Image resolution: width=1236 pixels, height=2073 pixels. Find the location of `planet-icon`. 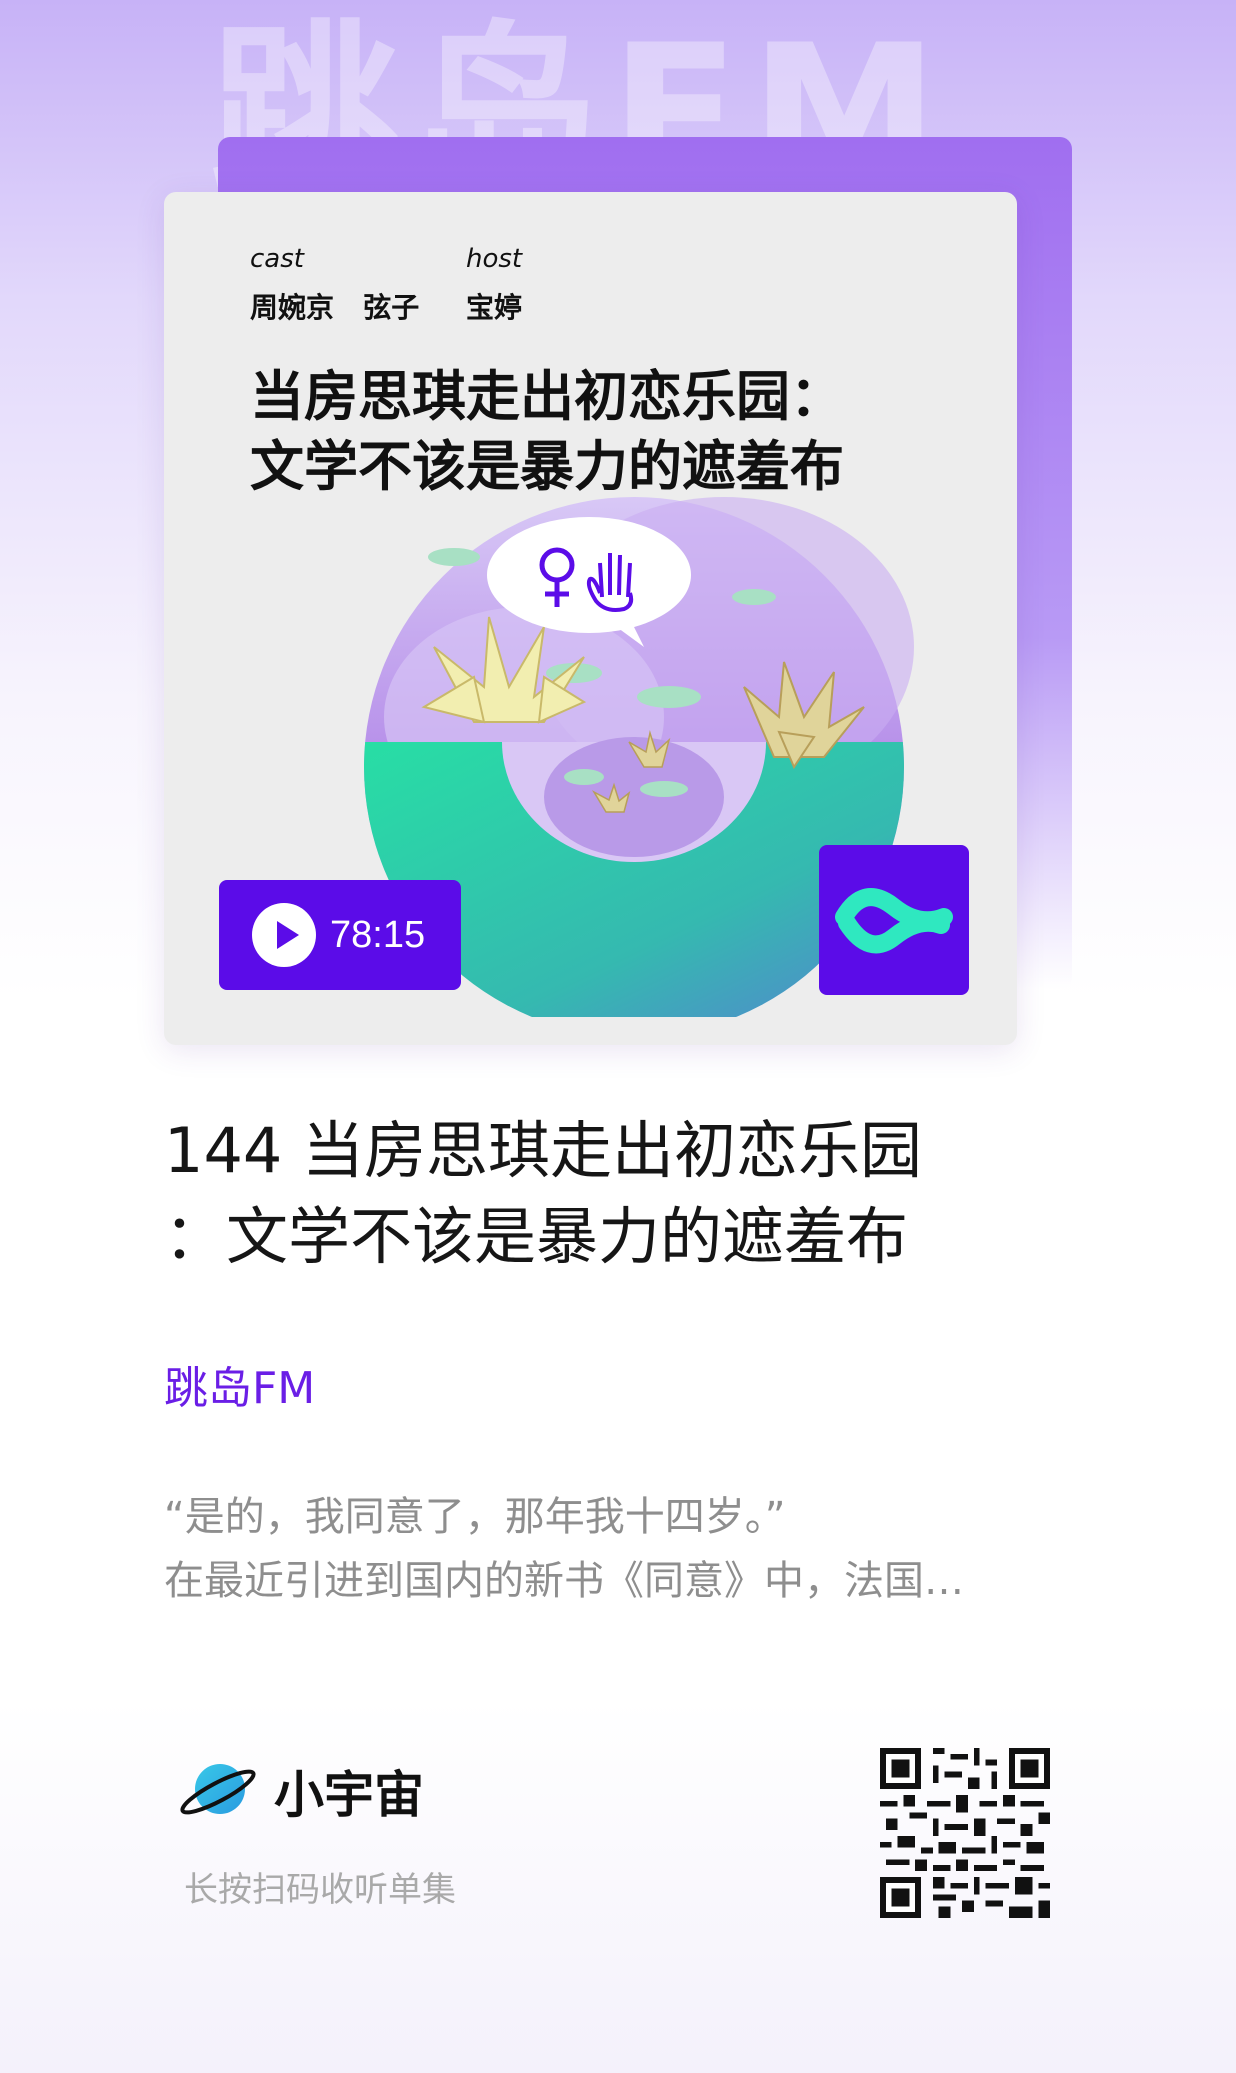

planet-icon is located at coordinates (218, 1789).